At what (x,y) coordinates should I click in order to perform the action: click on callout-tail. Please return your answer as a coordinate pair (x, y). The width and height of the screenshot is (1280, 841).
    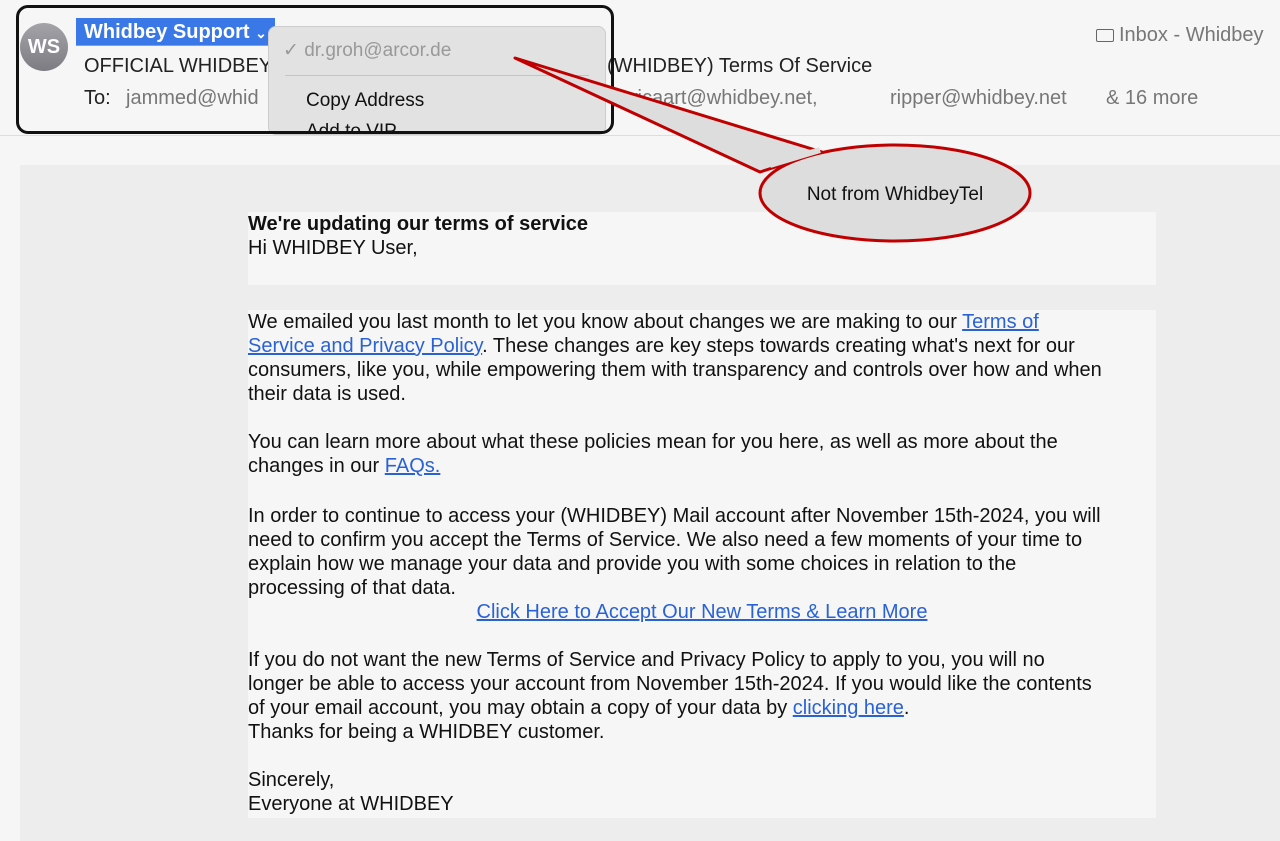
    Looking at the image, I should click on (668, 115).